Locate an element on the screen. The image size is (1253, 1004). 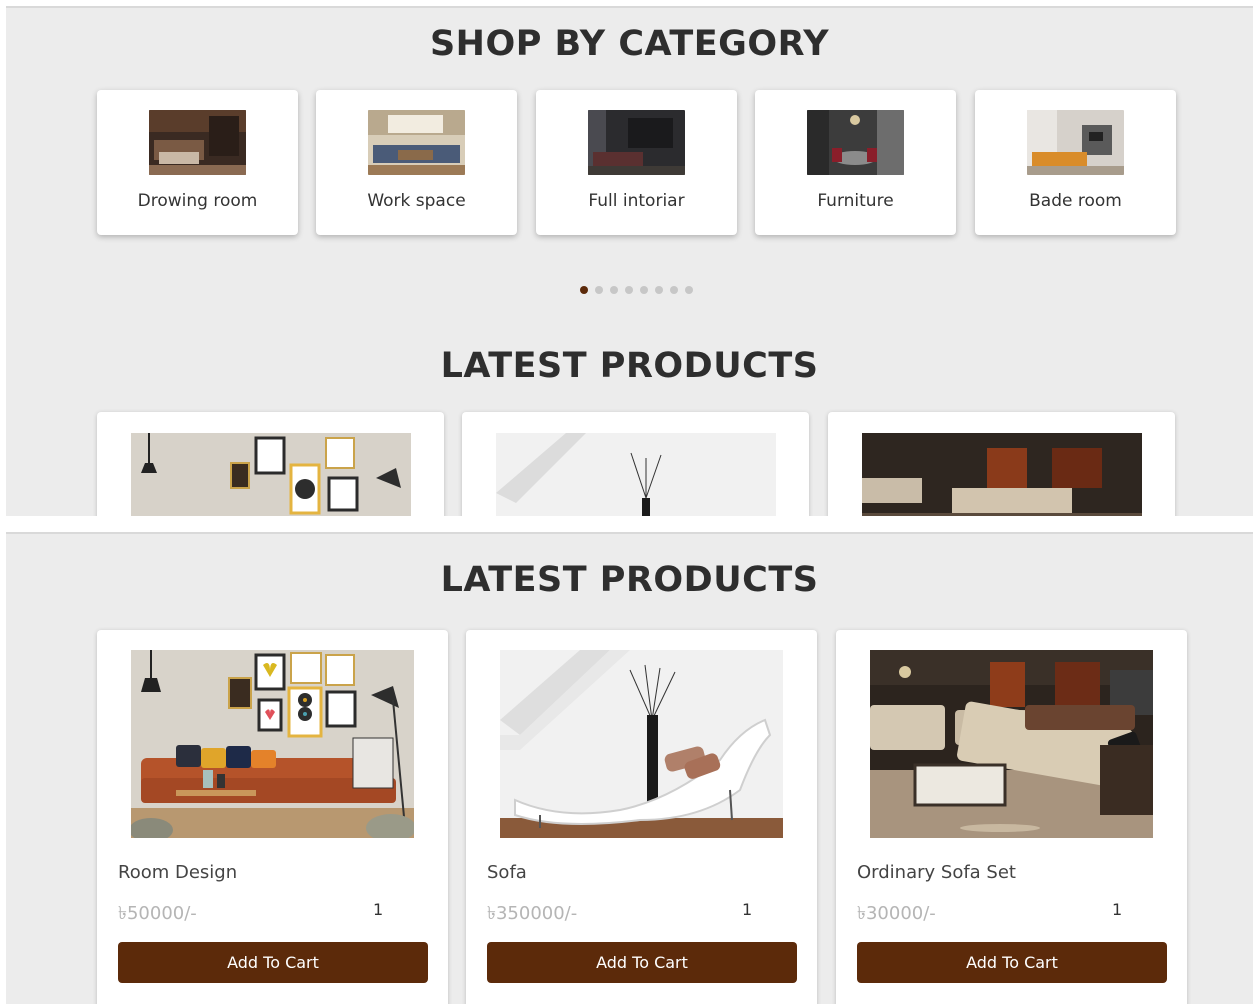
product-price: ৳50000/- is located at coordinates (157, 913).